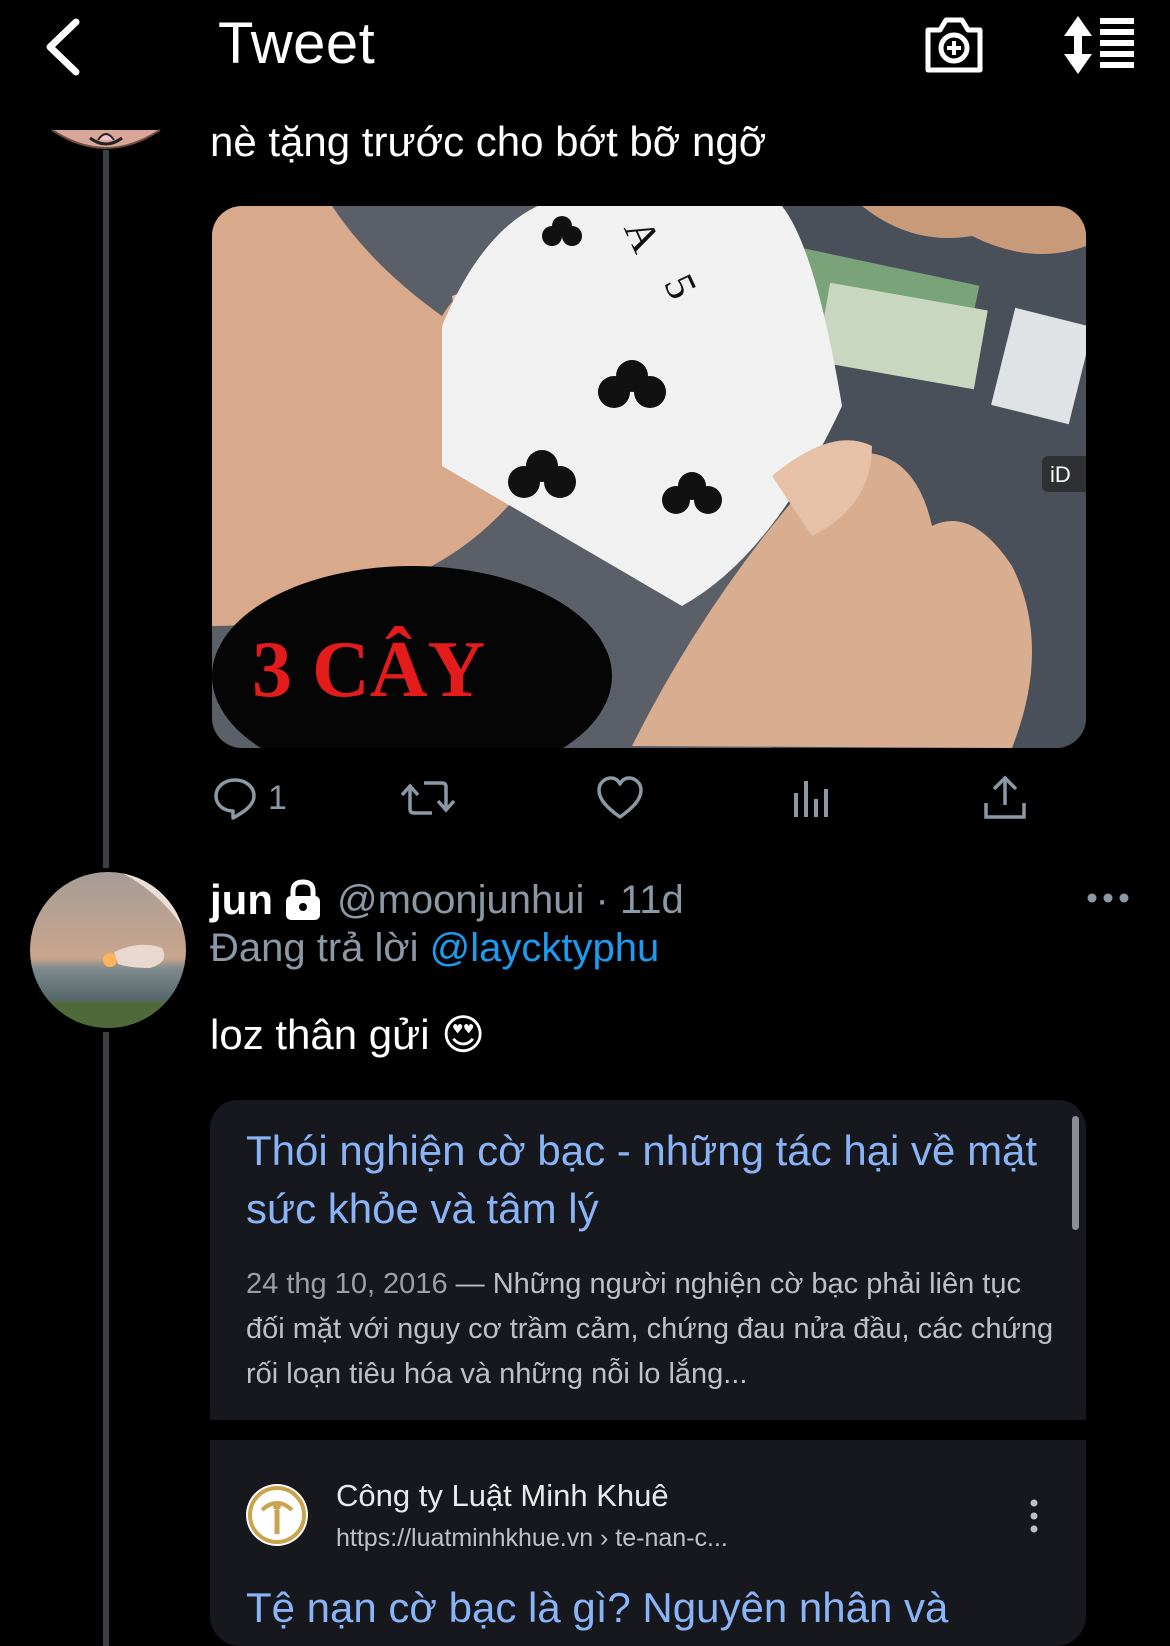 This screenshot has height=1646, width=1170. I want to click on replying-to: Đang trả lời @laycktyphu, so click(434, 948).